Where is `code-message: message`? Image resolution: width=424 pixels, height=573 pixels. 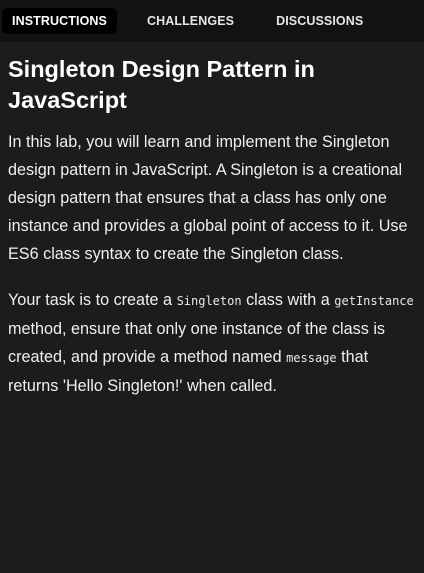 code-message: message is located at coordinates (311, 358).